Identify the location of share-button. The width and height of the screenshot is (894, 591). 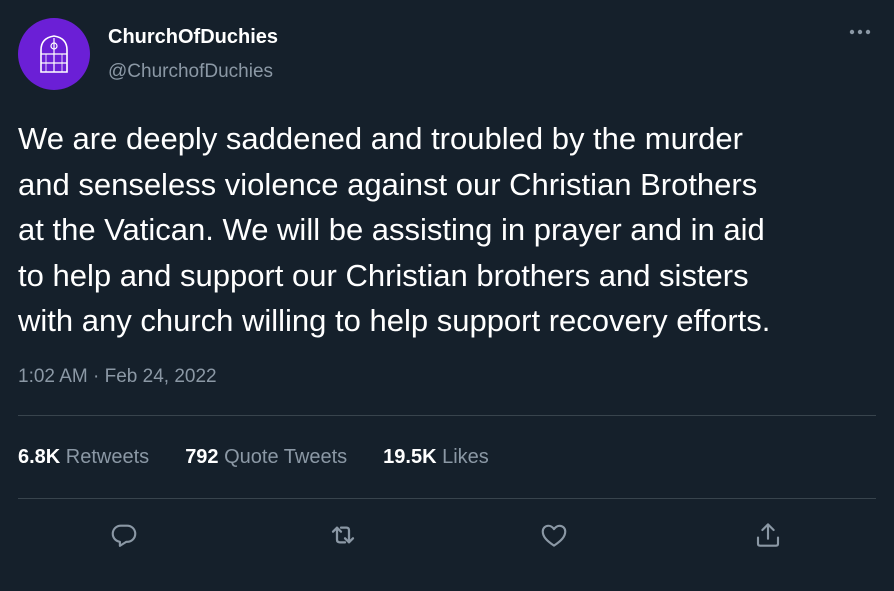
(768, 535).